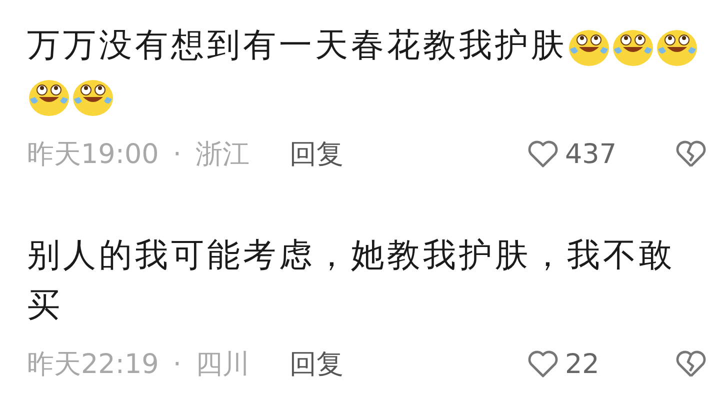  Describe the element at coordinates (222, 365) in the screenshot. I see `comment-location: 四川` at that location.